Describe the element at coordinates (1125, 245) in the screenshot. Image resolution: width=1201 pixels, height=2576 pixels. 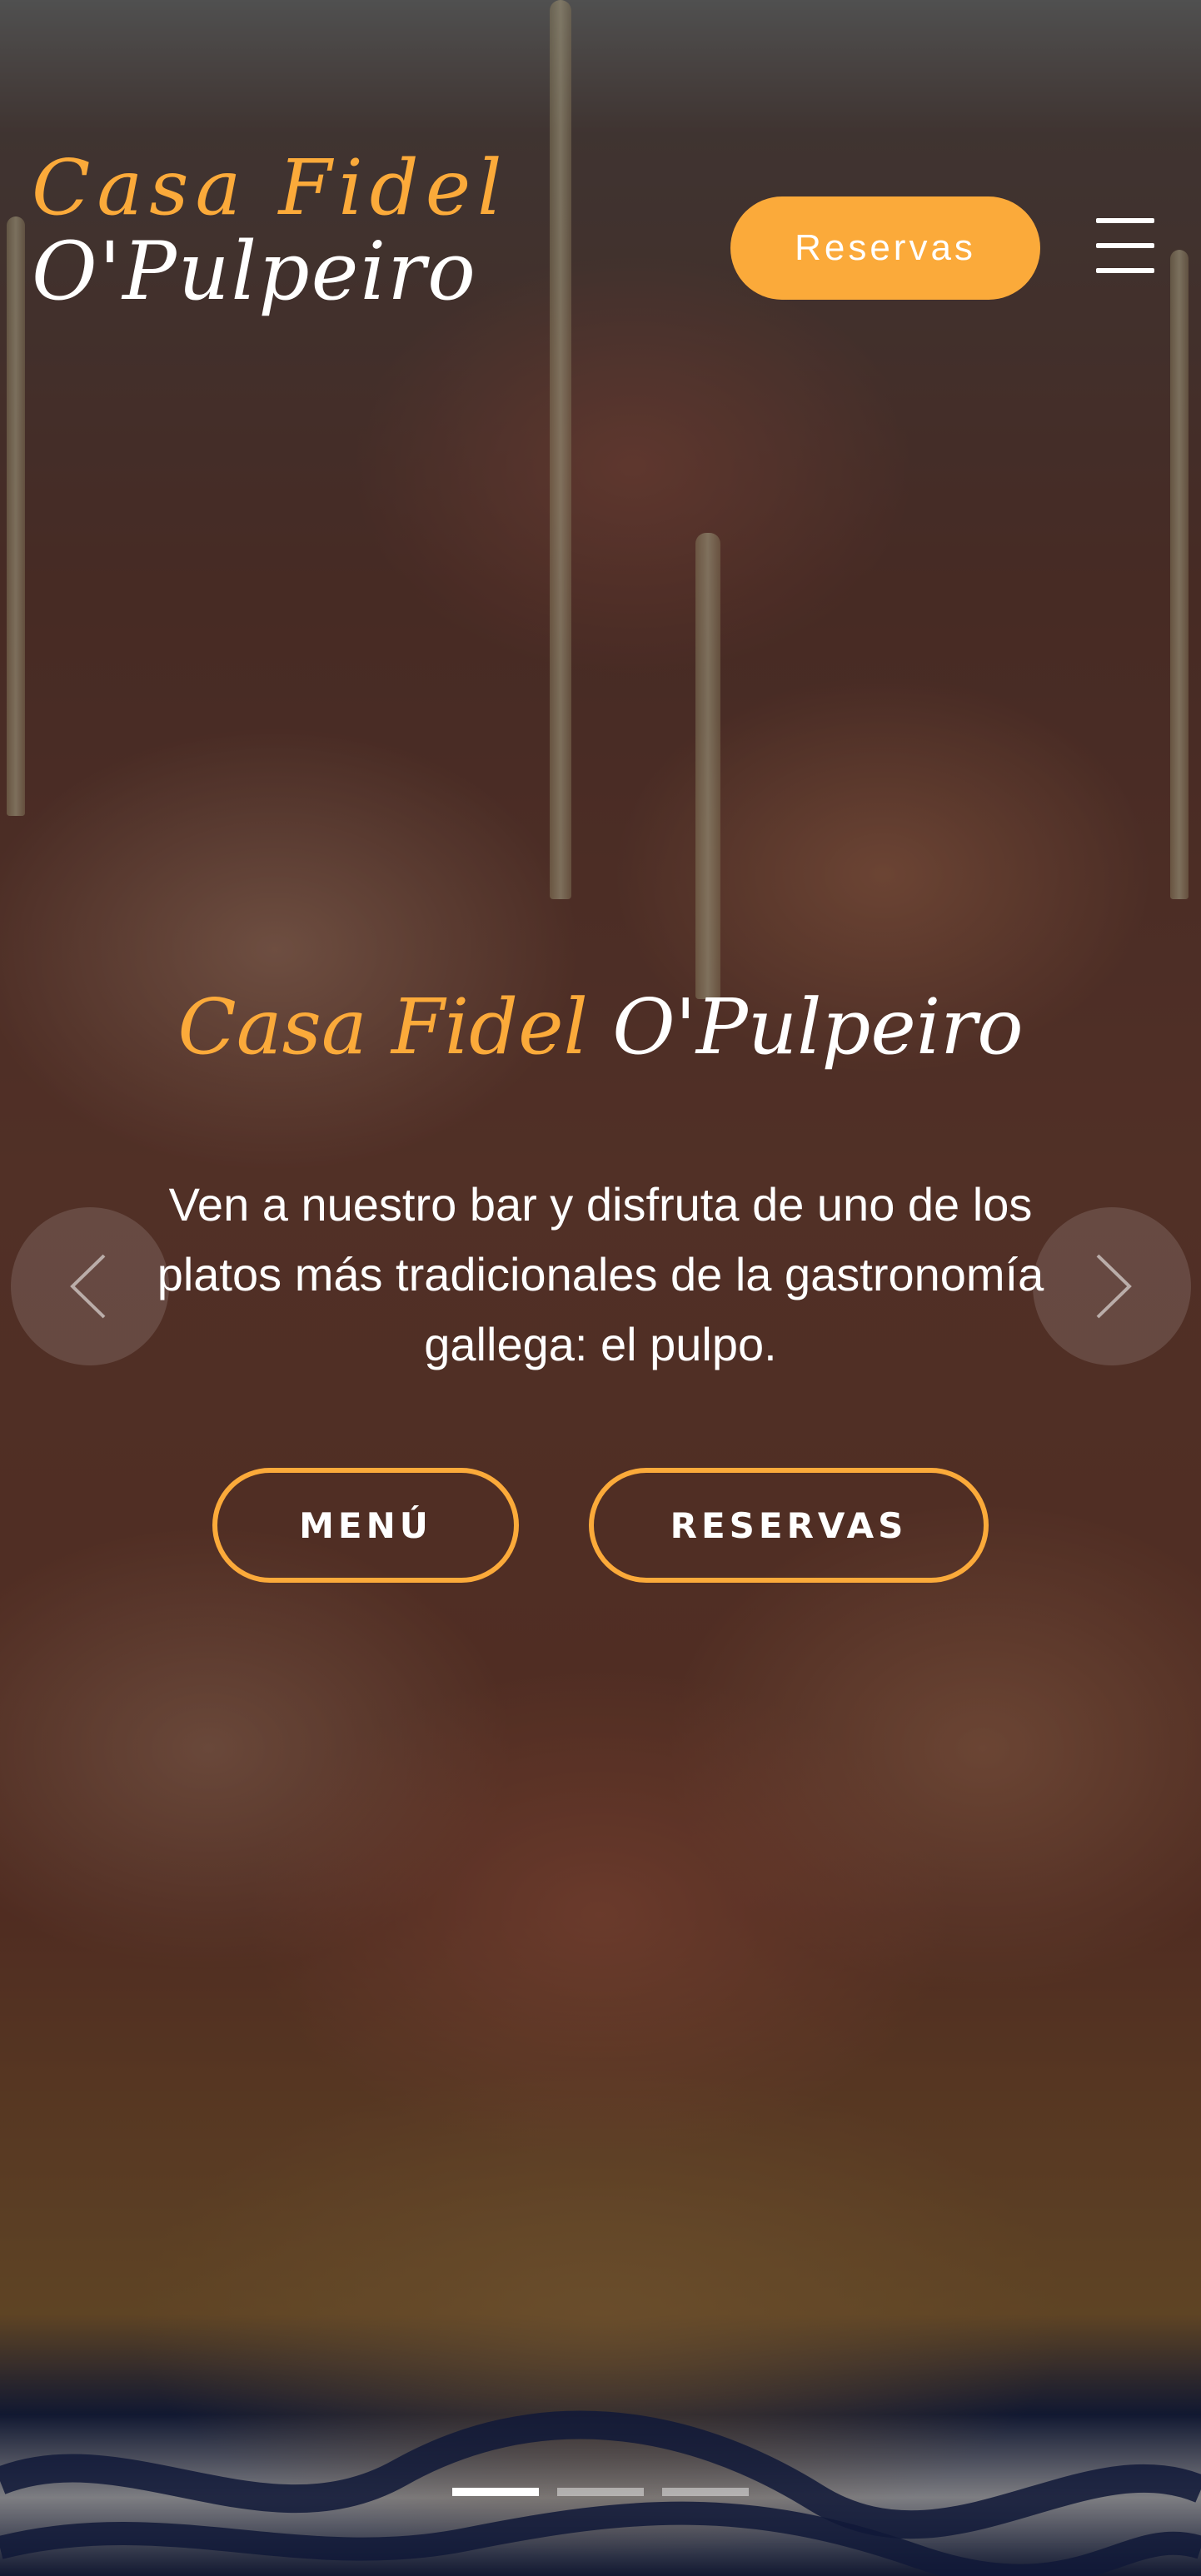
I see `hamburger-menu-icon` at that location.